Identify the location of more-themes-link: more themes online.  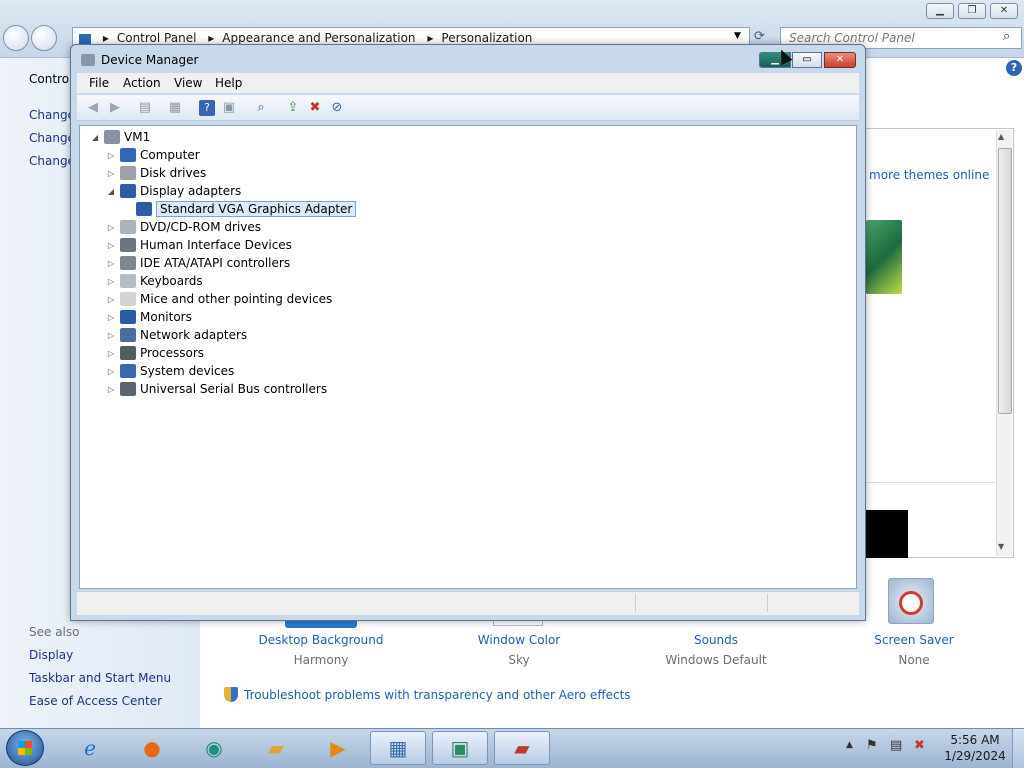
(929, 175).